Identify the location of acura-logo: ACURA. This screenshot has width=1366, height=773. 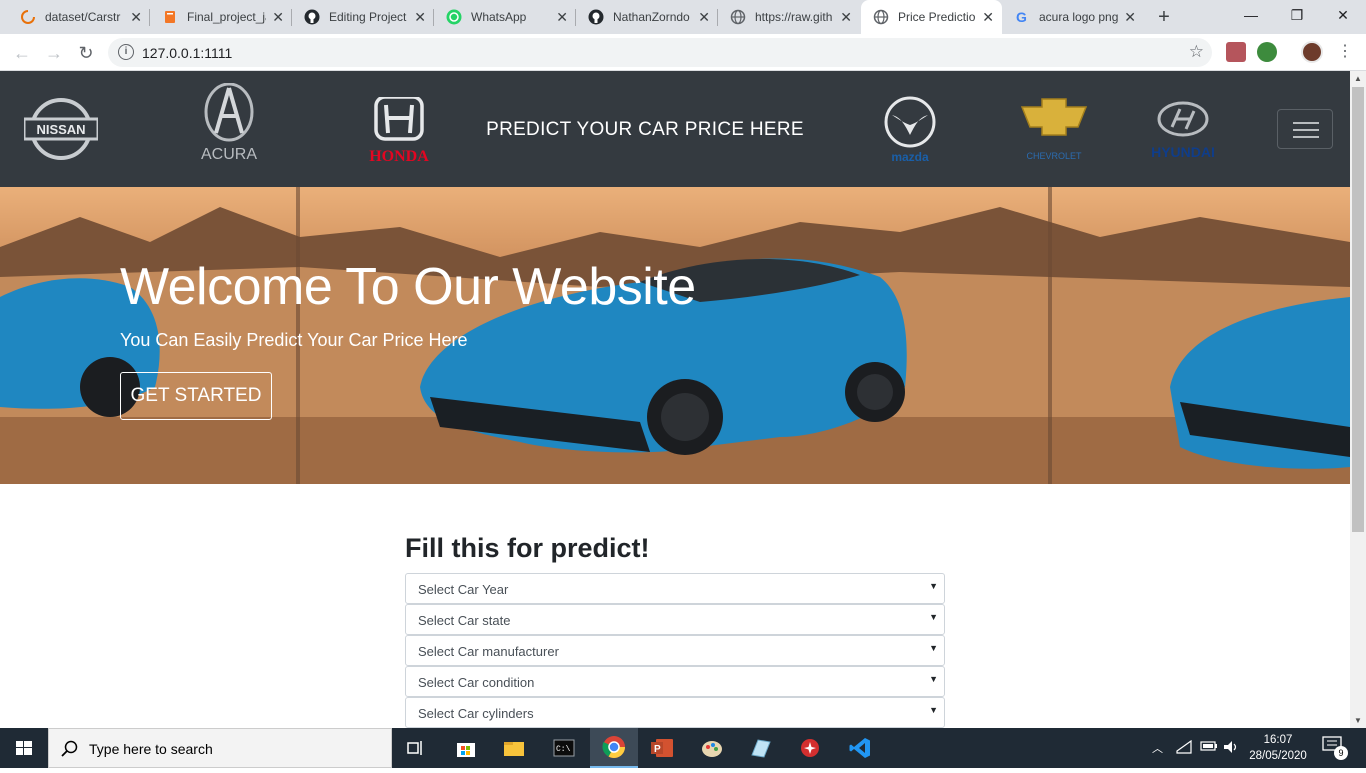
(229, 123).